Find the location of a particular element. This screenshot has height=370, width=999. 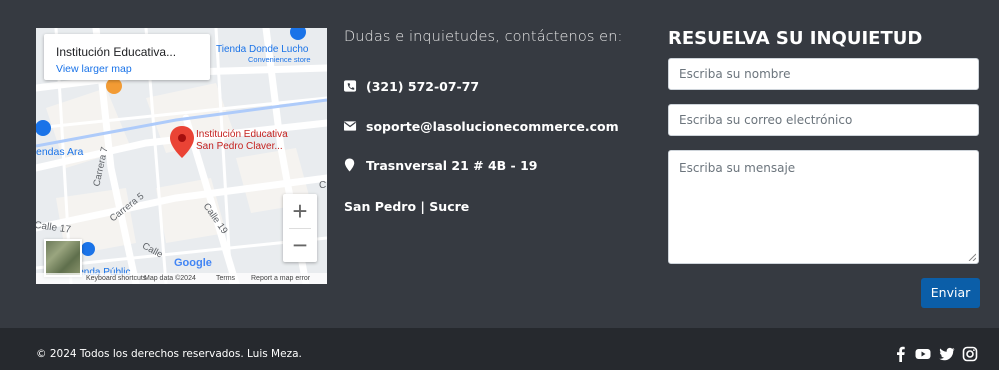

youtube-icon is located at coordinates (923, 354).